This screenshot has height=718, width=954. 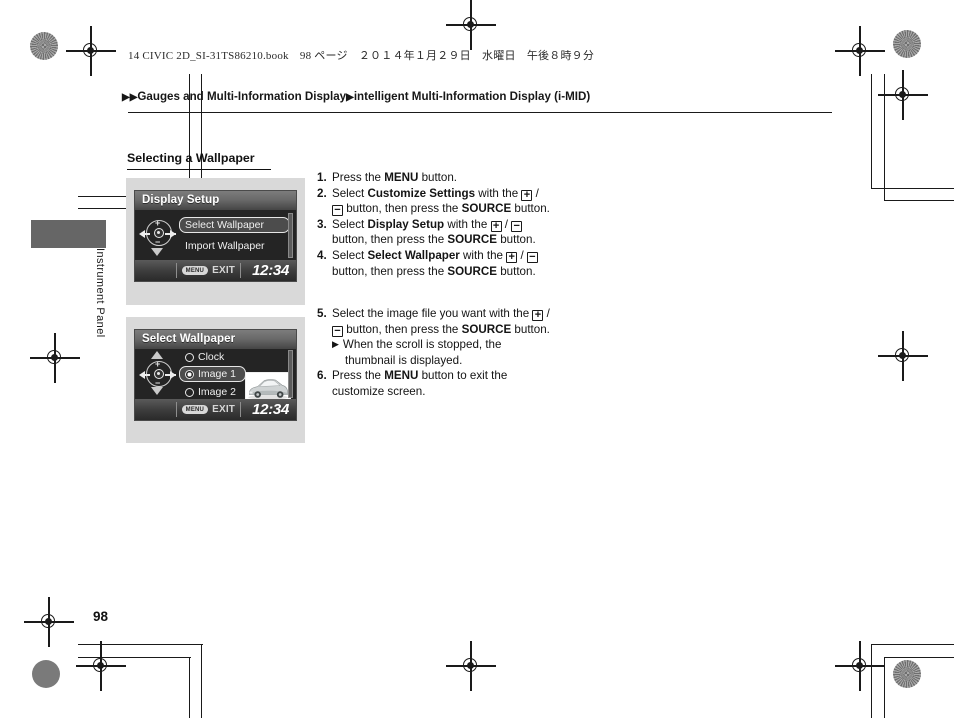 I want to click on step-text: Select Customize Settings with the + /, so click(x=435, y=193).